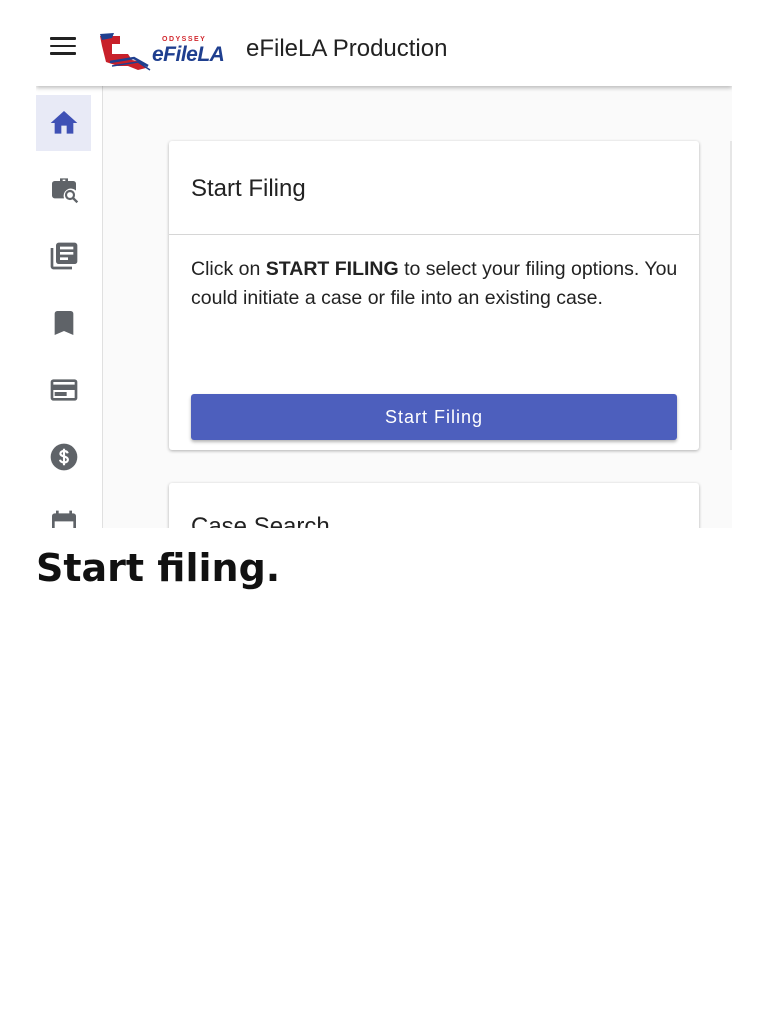 This screenshot has height=1024, width=768. What do you see at coordinates (260, 520) in the screenshot?
I see `card-title: Case Search` at bounding box center [260, 520].